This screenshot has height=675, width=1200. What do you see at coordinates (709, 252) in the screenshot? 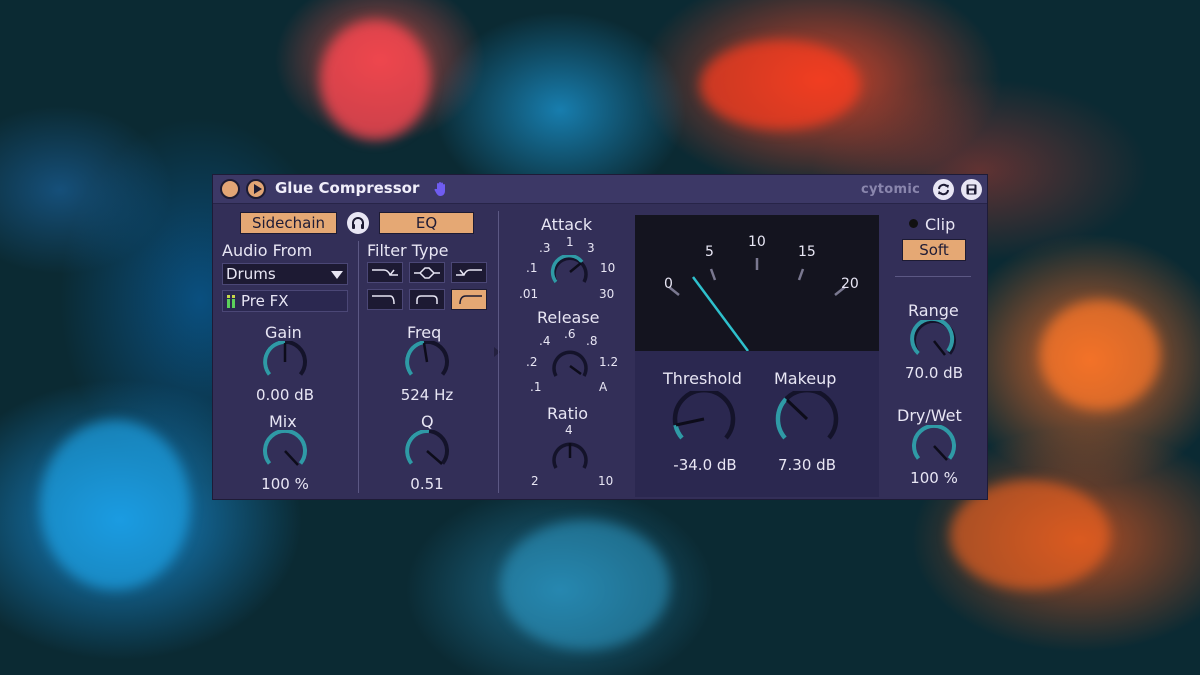
I see `meter-scale-label: 5` at bounding box center [709, 252].